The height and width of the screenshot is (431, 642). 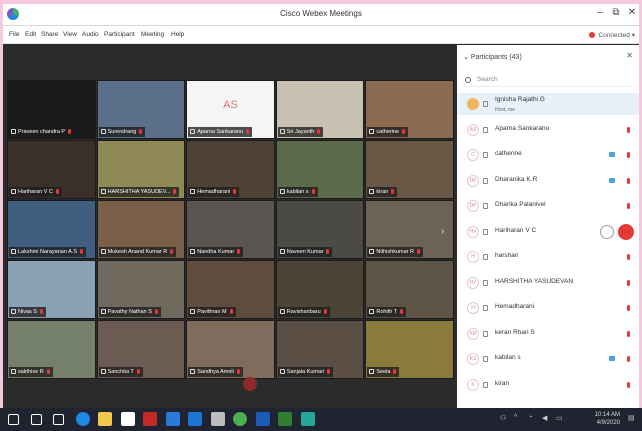 I want to click on video-tile: AS Aparna Sankaranu, so click(x=230, y=109).